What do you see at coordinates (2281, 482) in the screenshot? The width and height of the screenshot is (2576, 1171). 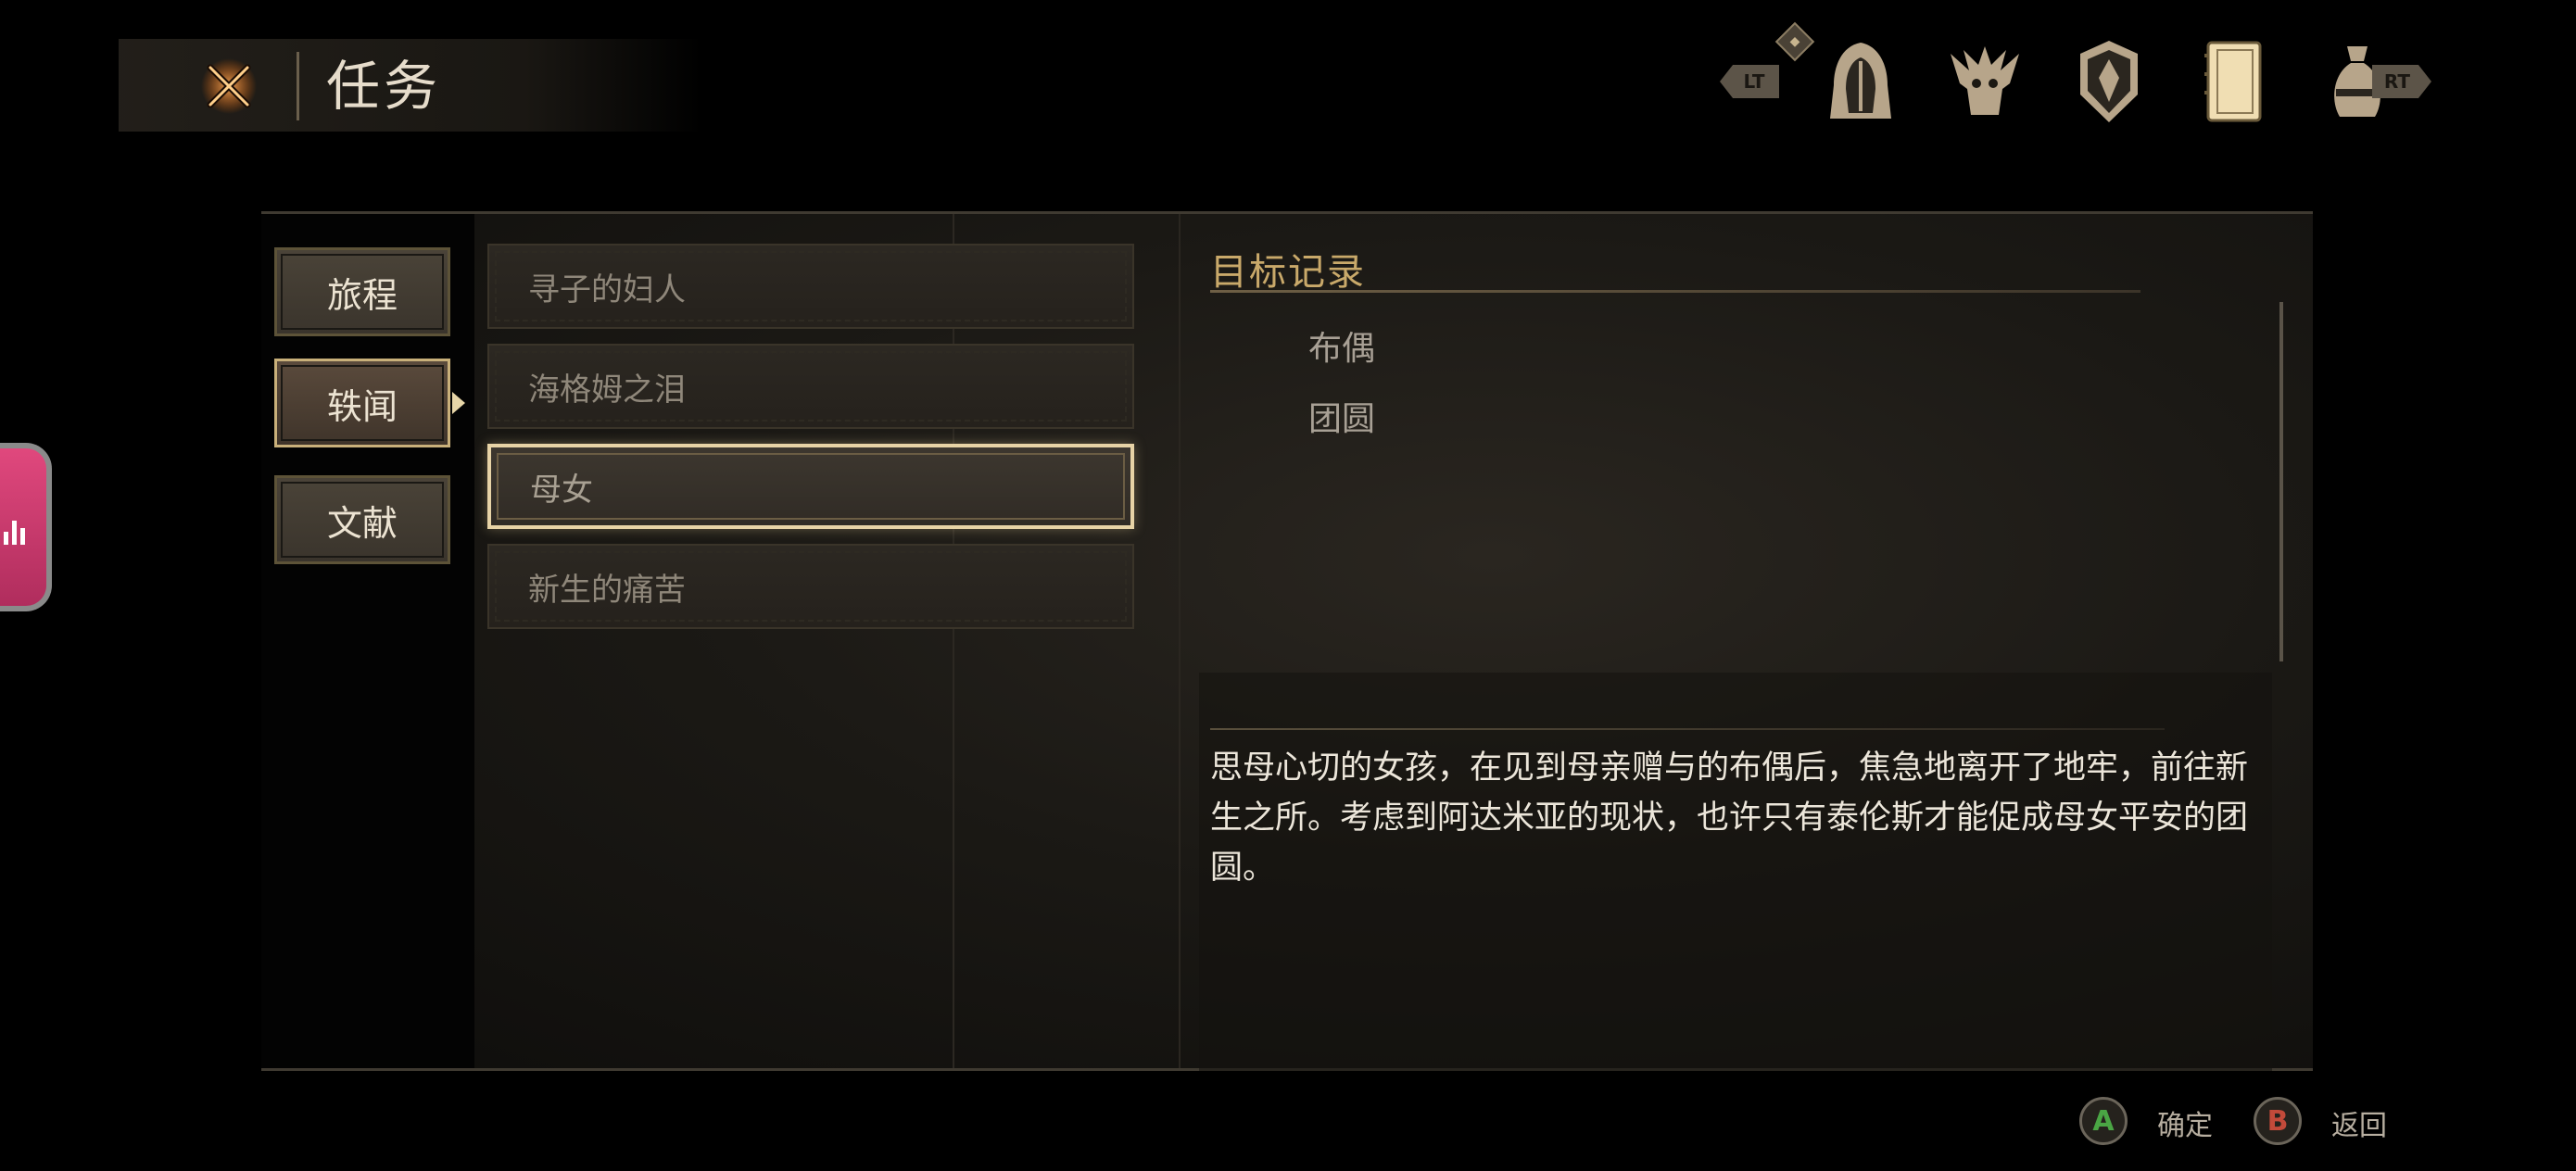 I see `objective-scrollbar` at bounding box center [2281, 482].